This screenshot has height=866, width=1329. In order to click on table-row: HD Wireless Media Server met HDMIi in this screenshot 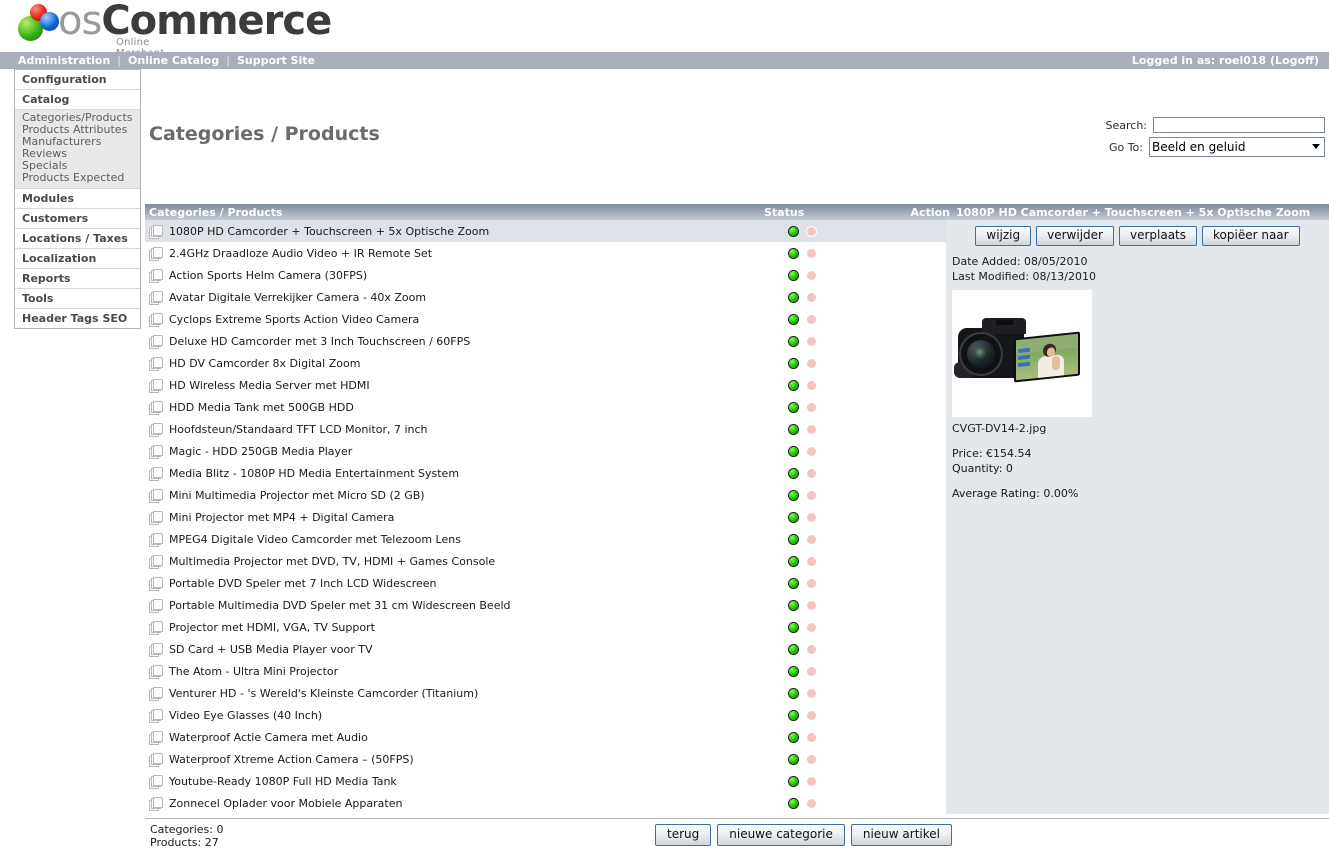, I will do `click(560, 385)`.